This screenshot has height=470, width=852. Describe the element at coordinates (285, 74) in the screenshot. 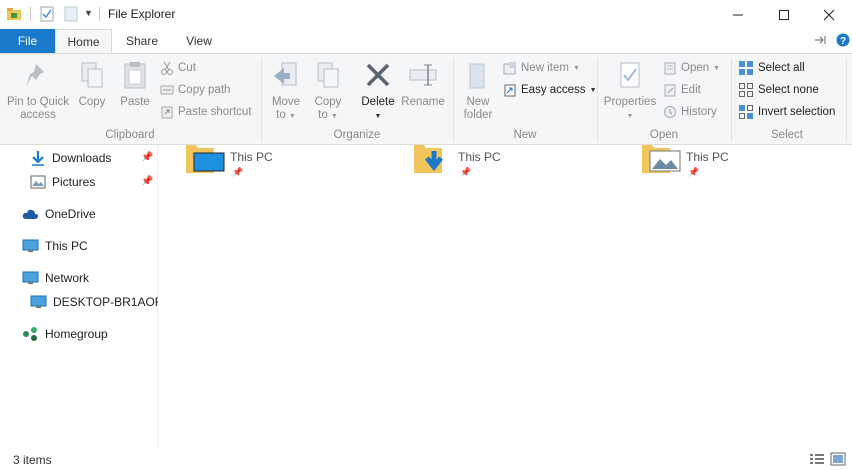

I see `move-to-icon` at that location.